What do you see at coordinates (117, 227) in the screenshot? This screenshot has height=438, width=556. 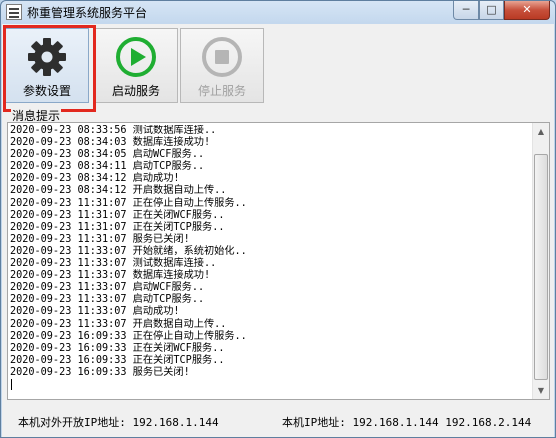 I see `log-line: 2020-09-23 11:31:07 正在关闭TCP服务..` at bounding box center [117, 227].